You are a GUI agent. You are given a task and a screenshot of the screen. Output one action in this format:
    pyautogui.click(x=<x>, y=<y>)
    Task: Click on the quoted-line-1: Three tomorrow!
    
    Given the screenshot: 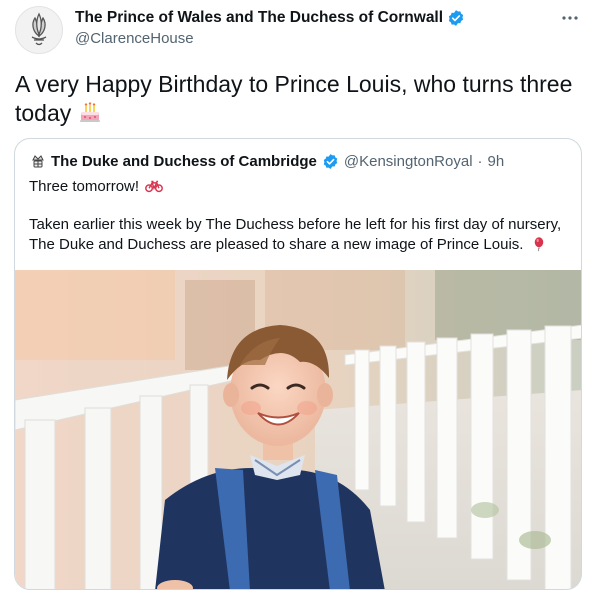 What is the action you would take?
    pyautogui.click(x=84, y=186)
    